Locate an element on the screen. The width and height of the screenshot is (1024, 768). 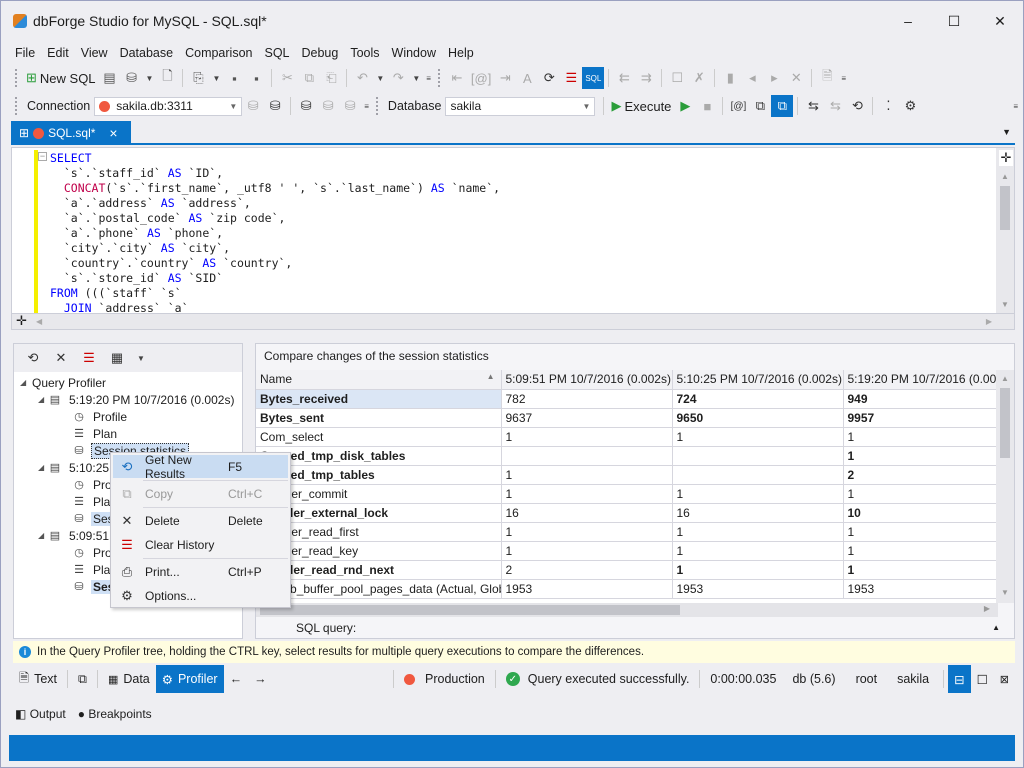
table-row: Bytes_received 782 724 949 is located at coordinates (627, 399).